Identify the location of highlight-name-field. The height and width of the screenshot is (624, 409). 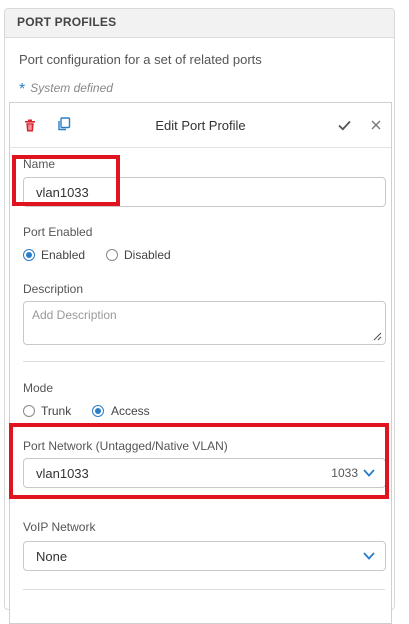
(66, 180).